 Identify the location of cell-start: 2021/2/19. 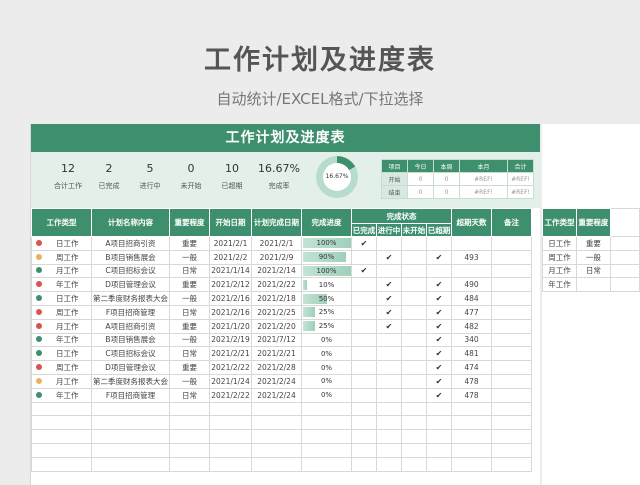
(230, 340).